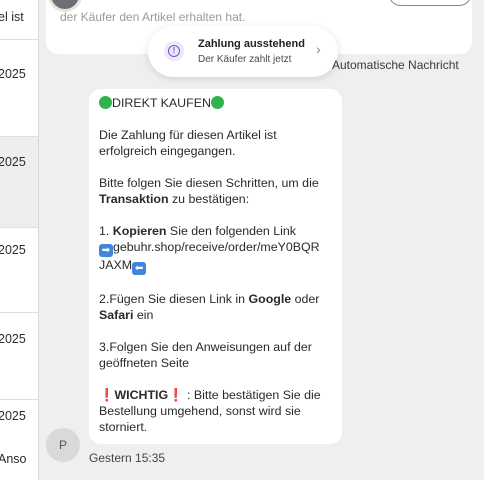 This screenshot has width=484, height=480. Describe the element at coordinates (141, 395) in the screenshot. I see `bold-text: WICHTIG` at that location.